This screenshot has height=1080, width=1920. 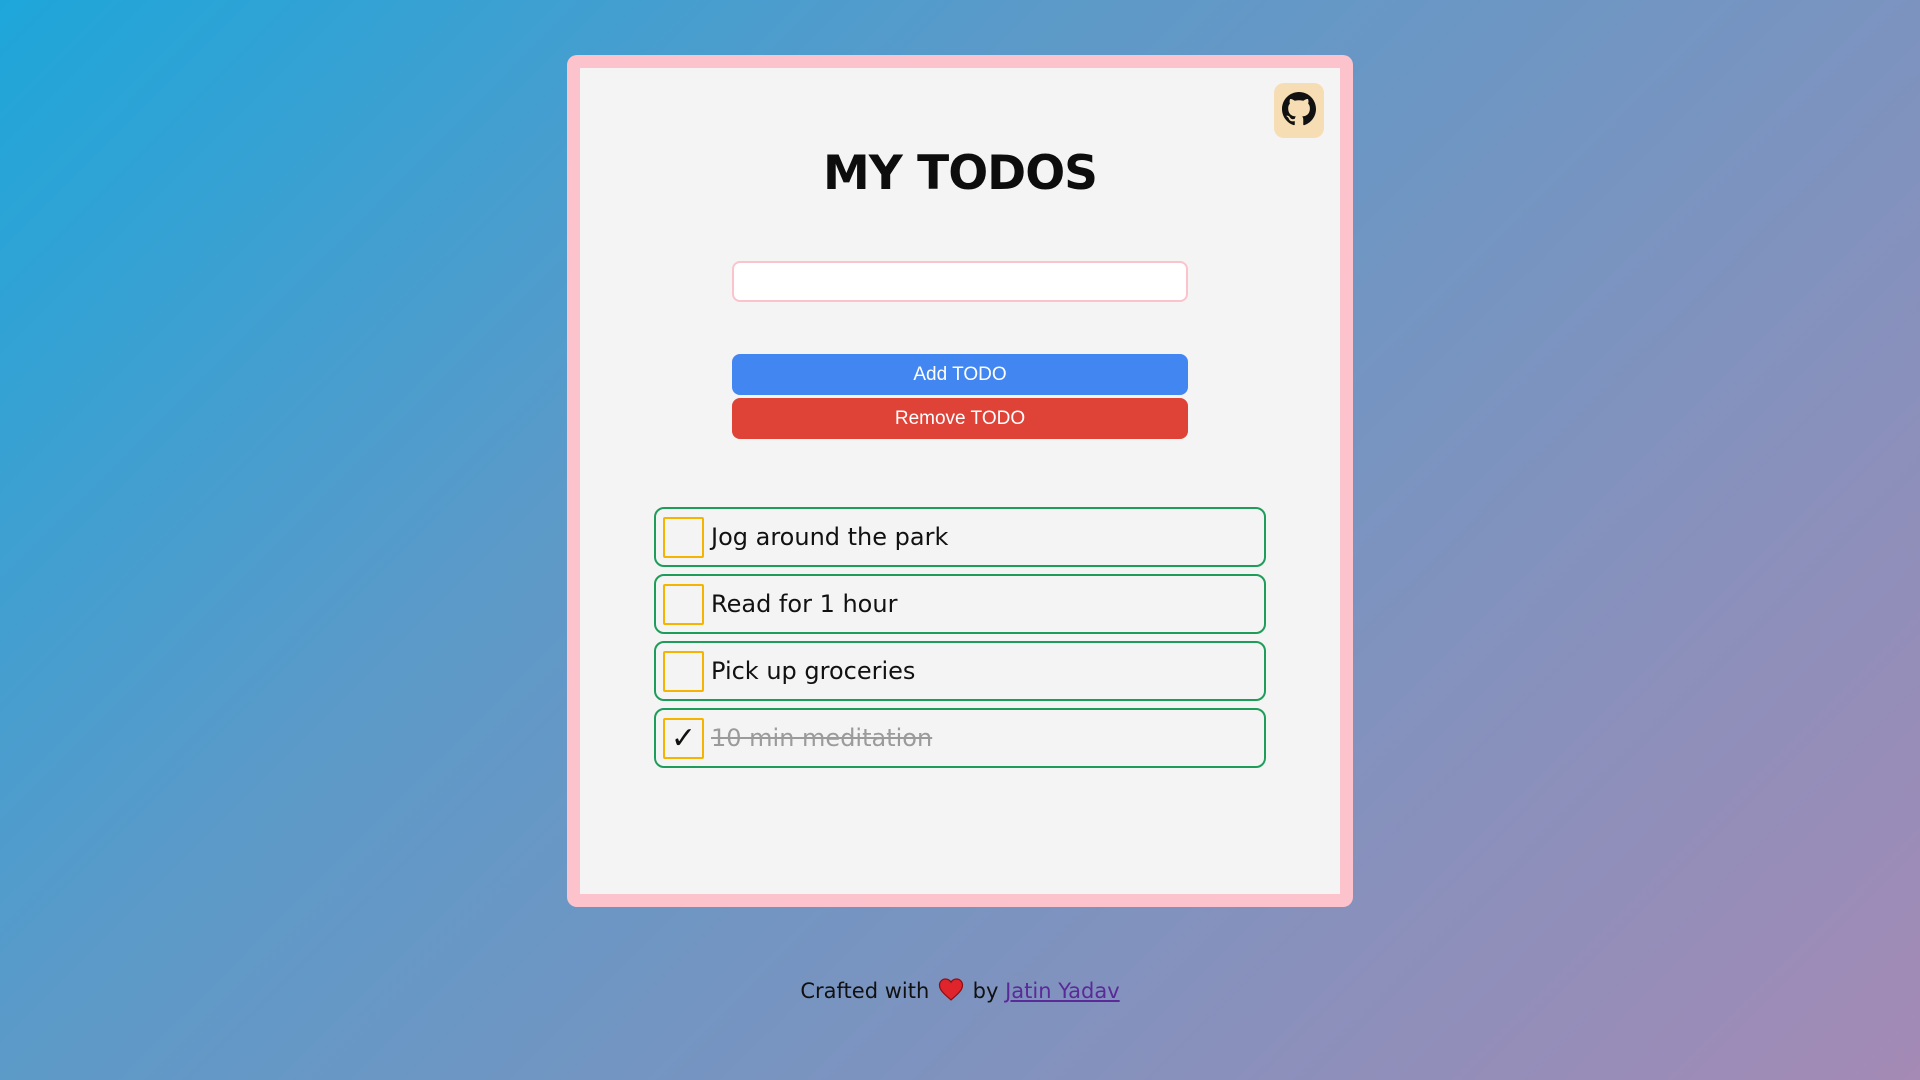 I want to click on add-todo-button: Add TODO, so click(x=960, y=374).